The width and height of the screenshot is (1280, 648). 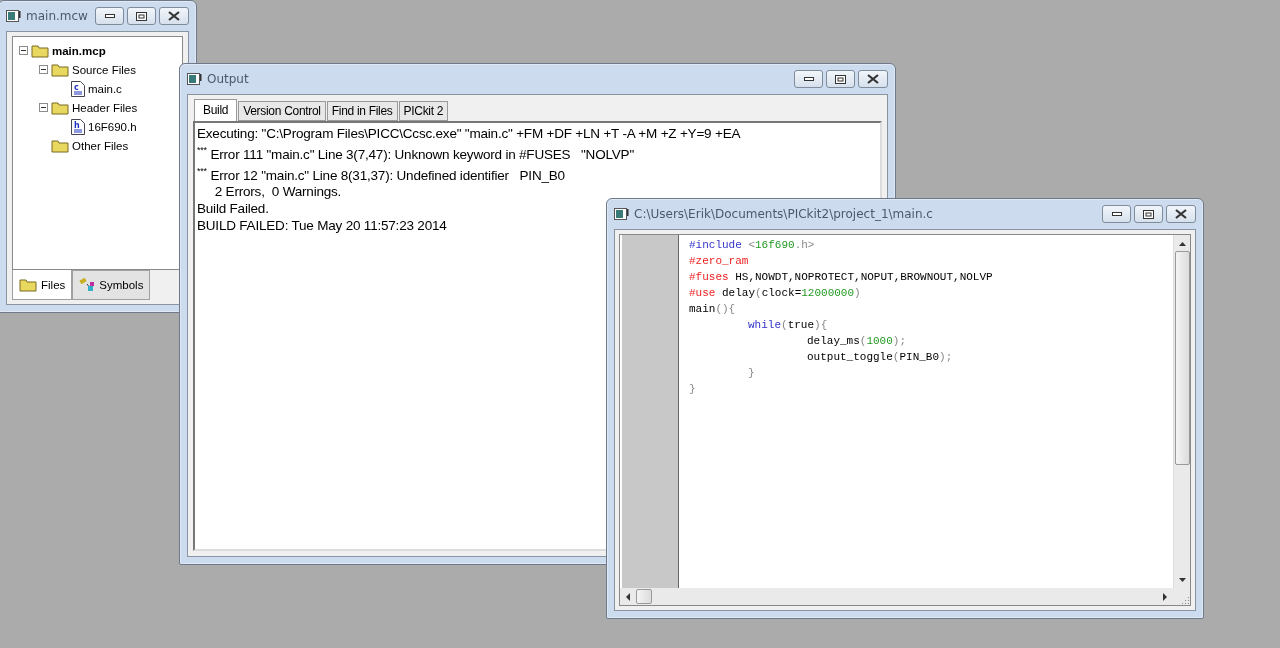 What do you see at coordinates (628, 596) in the screenshot?
I see `scroll-left-icon` at bounding box center [628, 596].